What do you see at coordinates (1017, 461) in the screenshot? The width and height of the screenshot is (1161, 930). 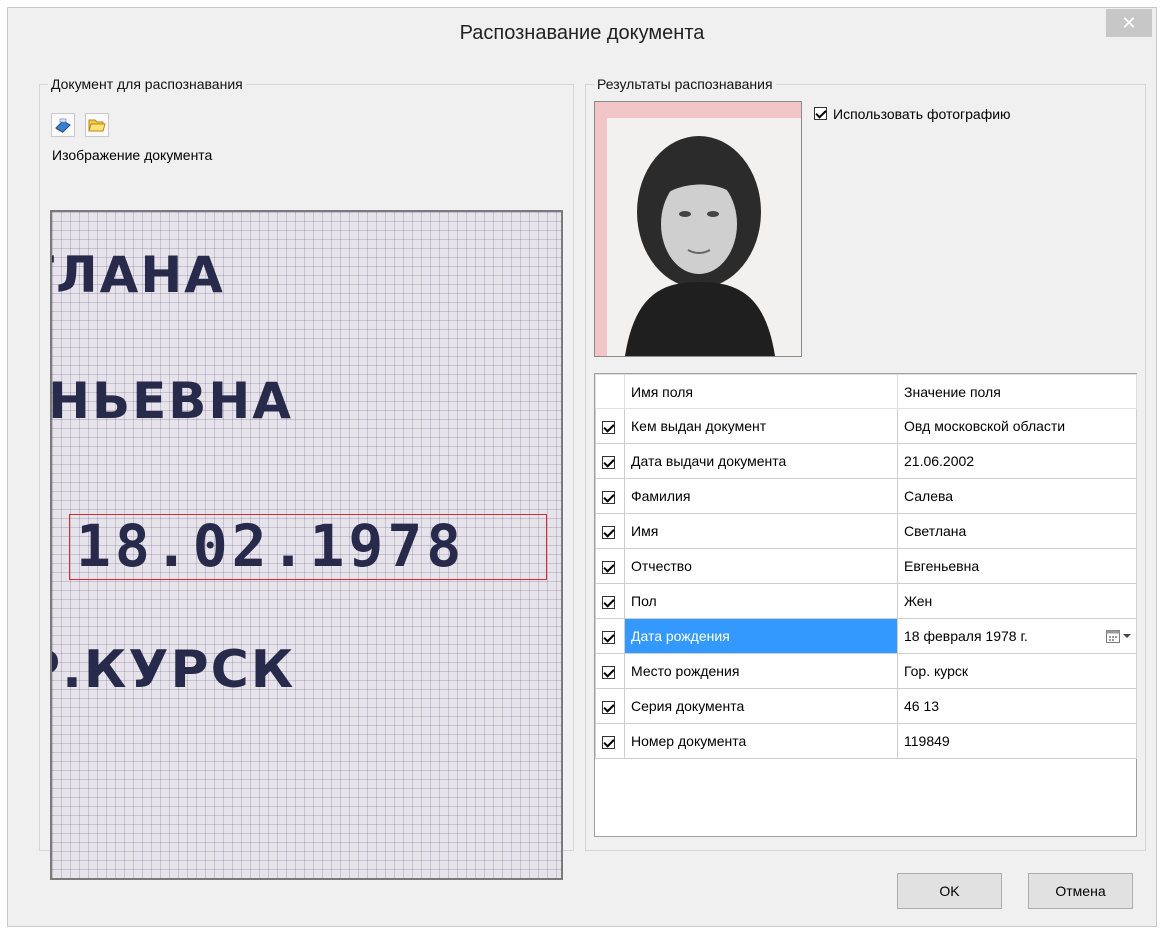 I see `field-value: 21.06.2002` at bounding box center [1017, 461].